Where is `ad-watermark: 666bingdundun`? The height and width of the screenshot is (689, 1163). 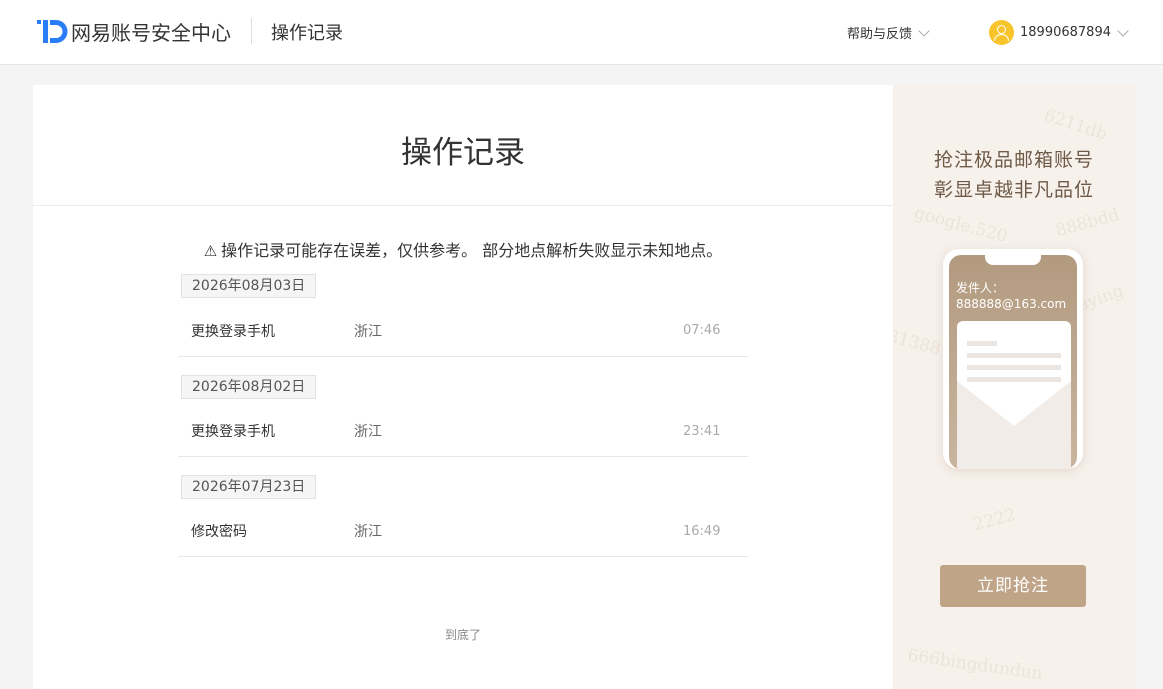 ad-watermark: 666bingdundun is located at coordinates (975, 665).